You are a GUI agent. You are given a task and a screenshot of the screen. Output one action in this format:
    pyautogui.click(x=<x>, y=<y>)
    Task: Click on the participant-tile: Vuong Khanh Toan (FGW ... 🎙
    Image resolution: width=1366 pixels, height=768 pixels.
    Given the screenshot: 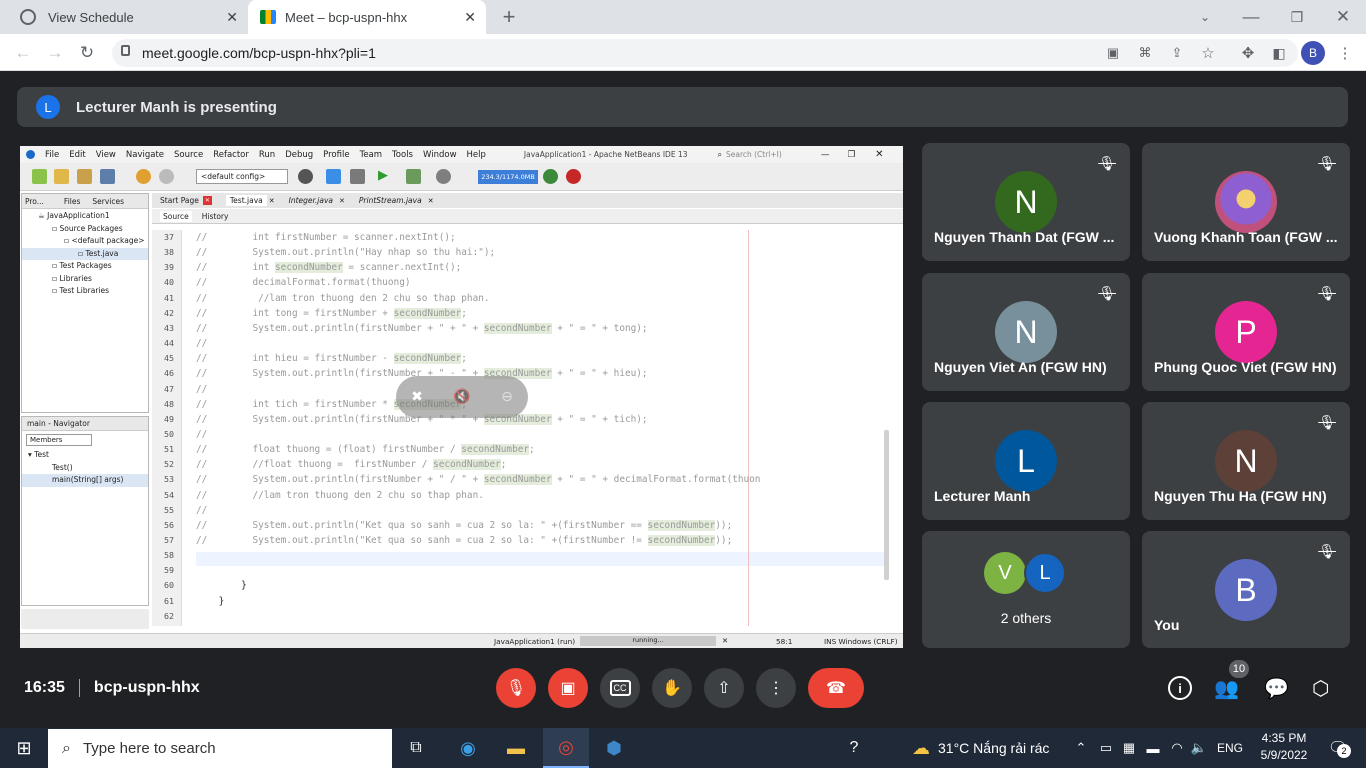 What is the action you would take?
    pyautogui.click(x=1246, y=202)
    